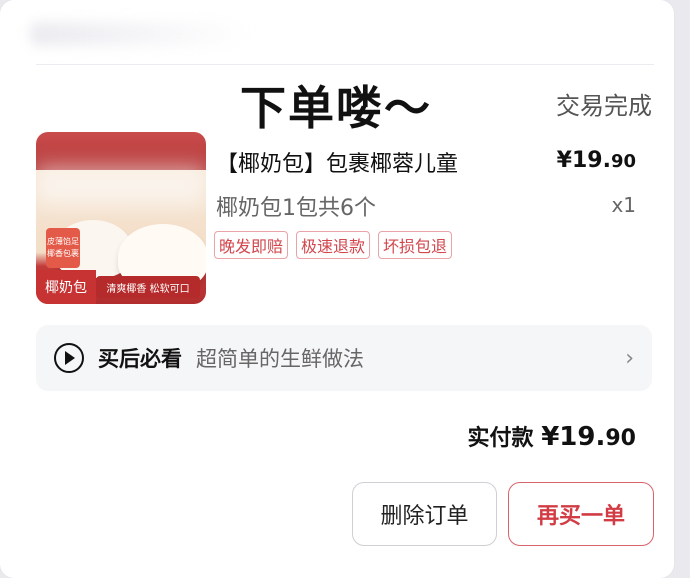 The width and height of the screenshot is (690, 578). What do you see at coordinates (251, 245) in the screenshot?
I see `badge-late-compensation: 晚发即赔` at bounding box center [251, 245].